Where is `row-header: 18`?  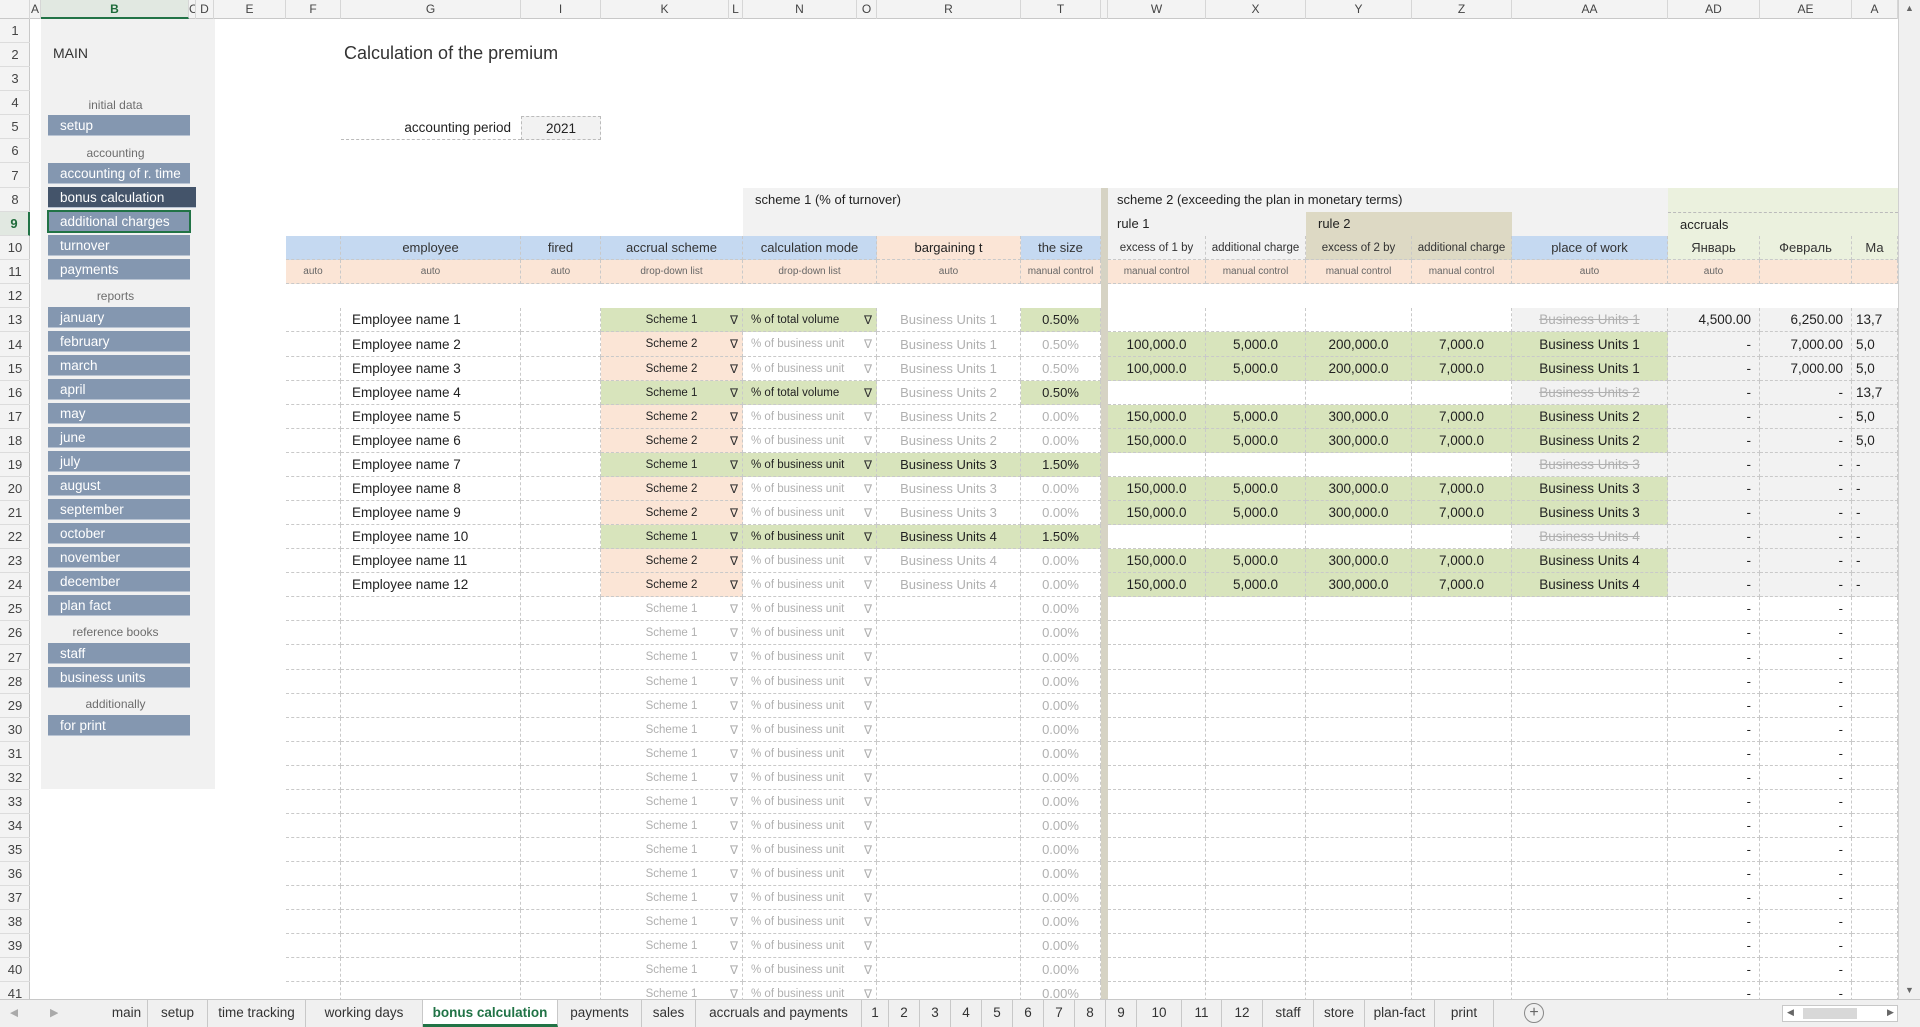
row-header: 18 is located at coordinates (15, 441).